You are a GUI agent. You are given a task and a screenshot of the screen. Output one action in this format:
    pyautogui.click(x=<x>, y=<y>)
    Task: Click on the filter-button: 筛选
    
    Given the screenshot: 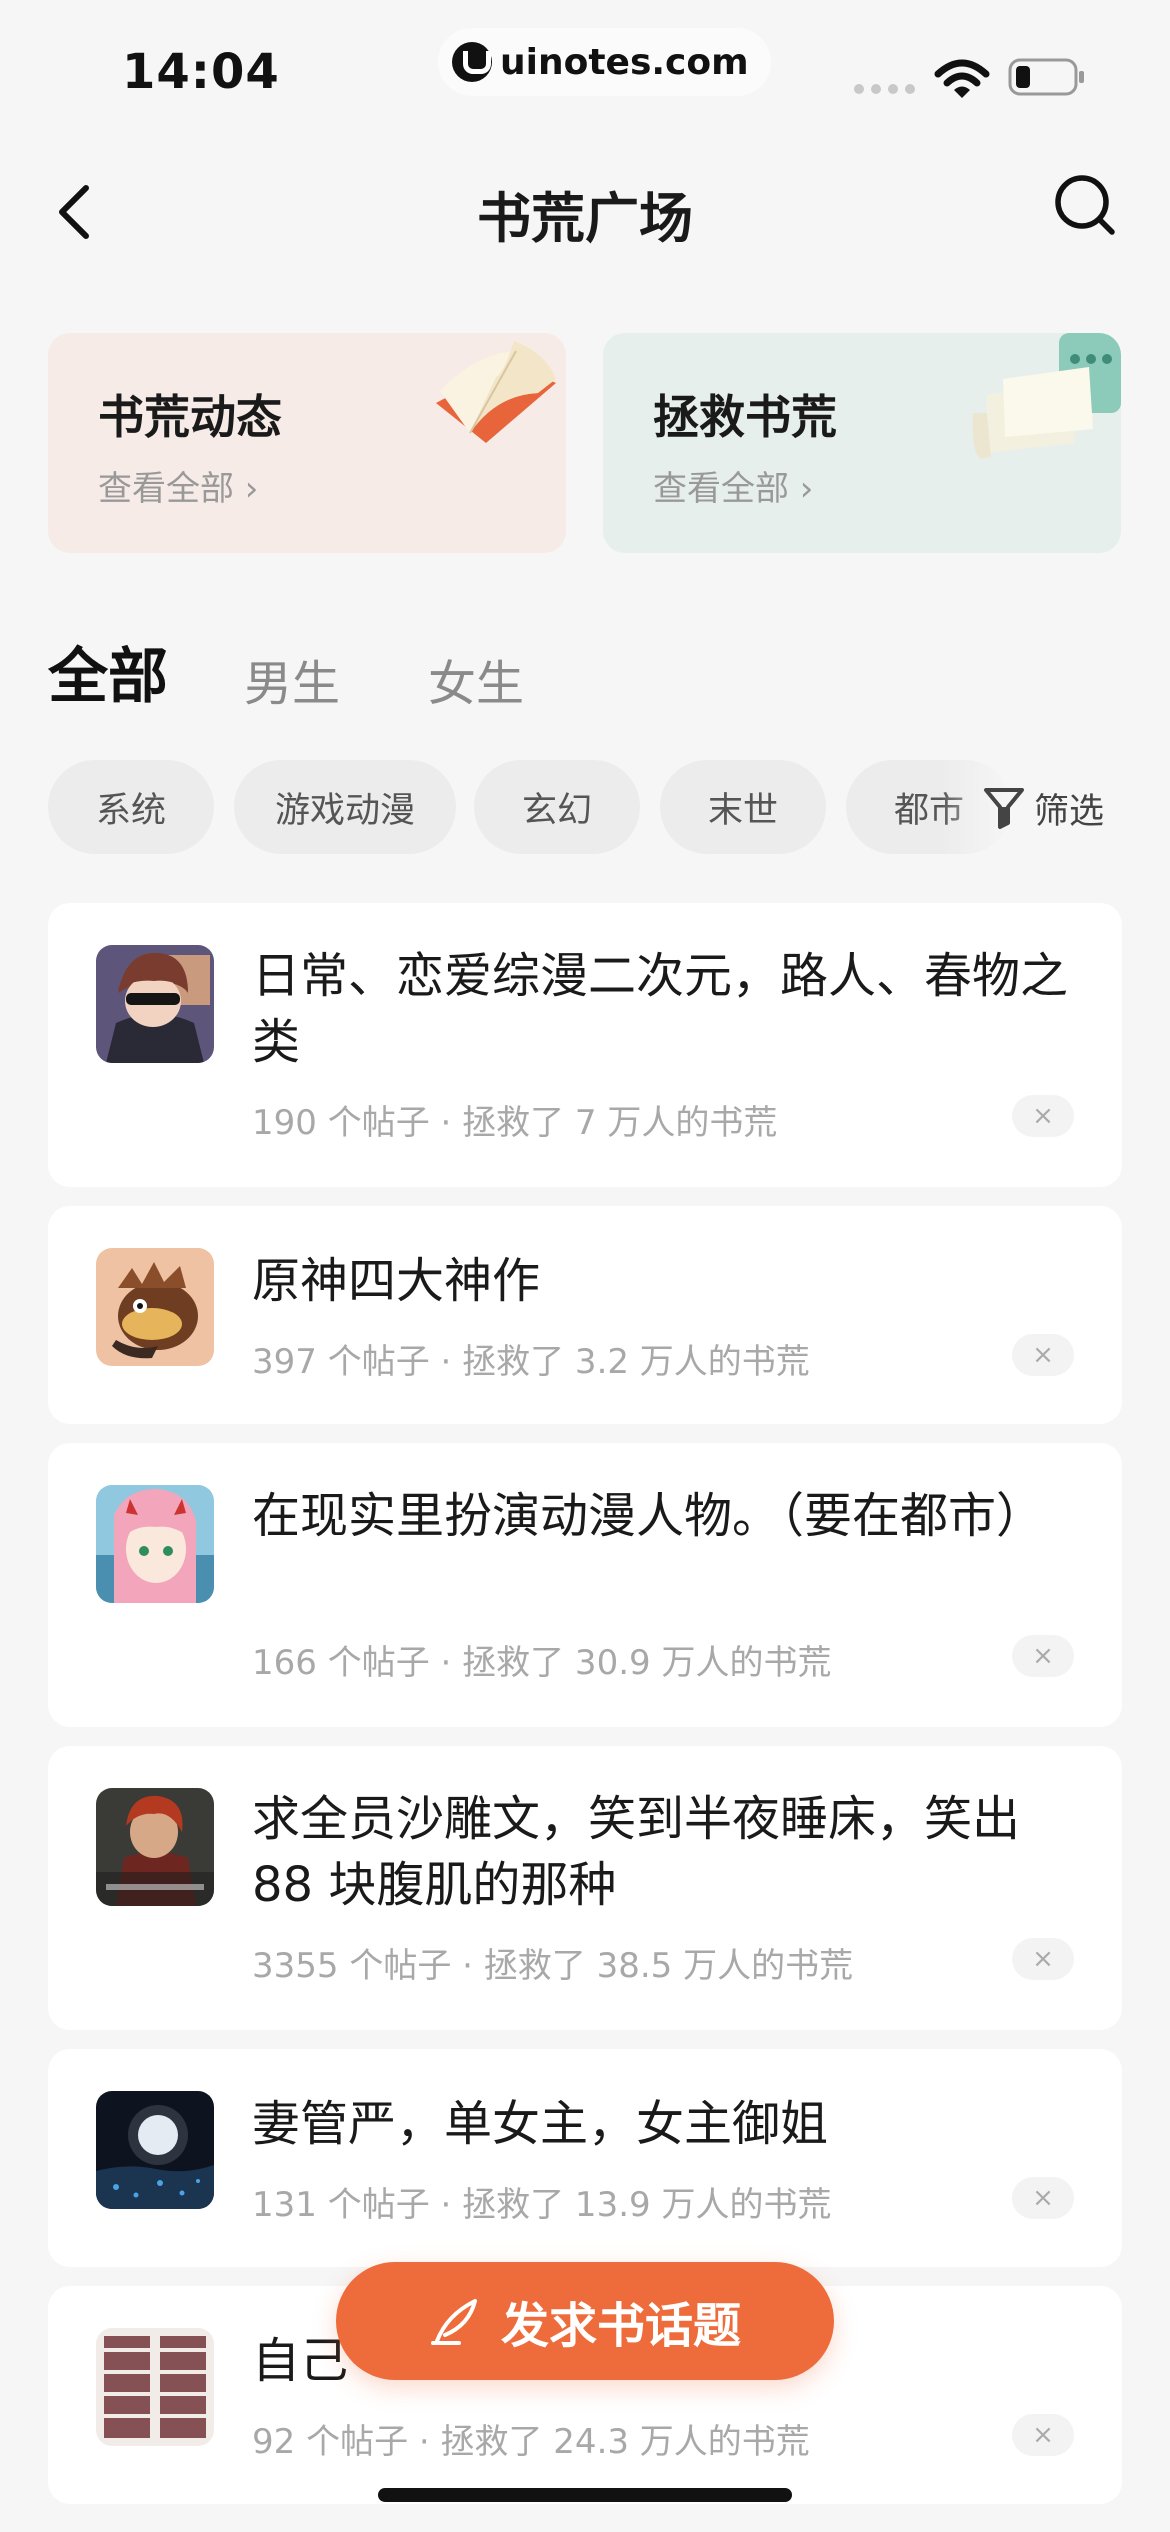 What is the action you would take?
    pyautogui.click(x=1043, y=808)
    